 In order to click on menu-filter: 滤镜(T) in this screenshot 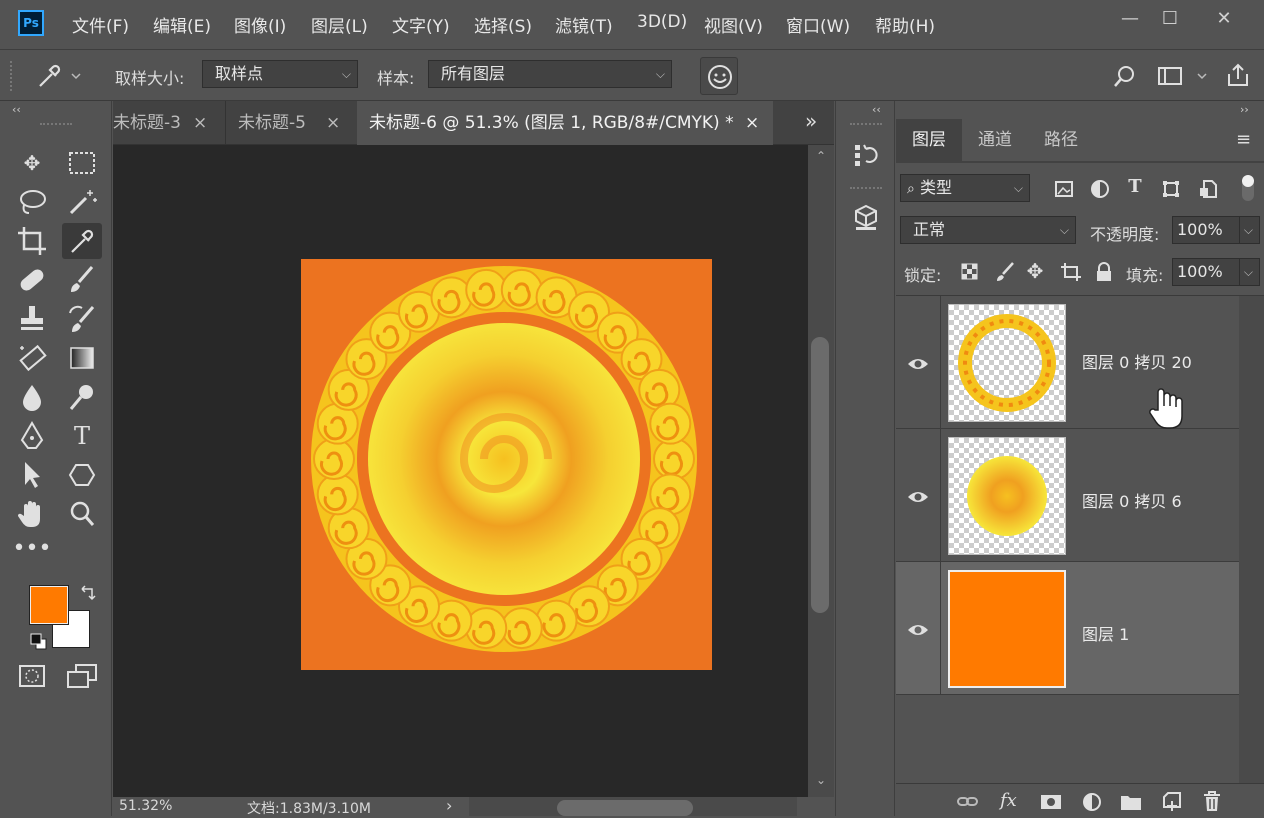, I will do `click(584, 25)`.